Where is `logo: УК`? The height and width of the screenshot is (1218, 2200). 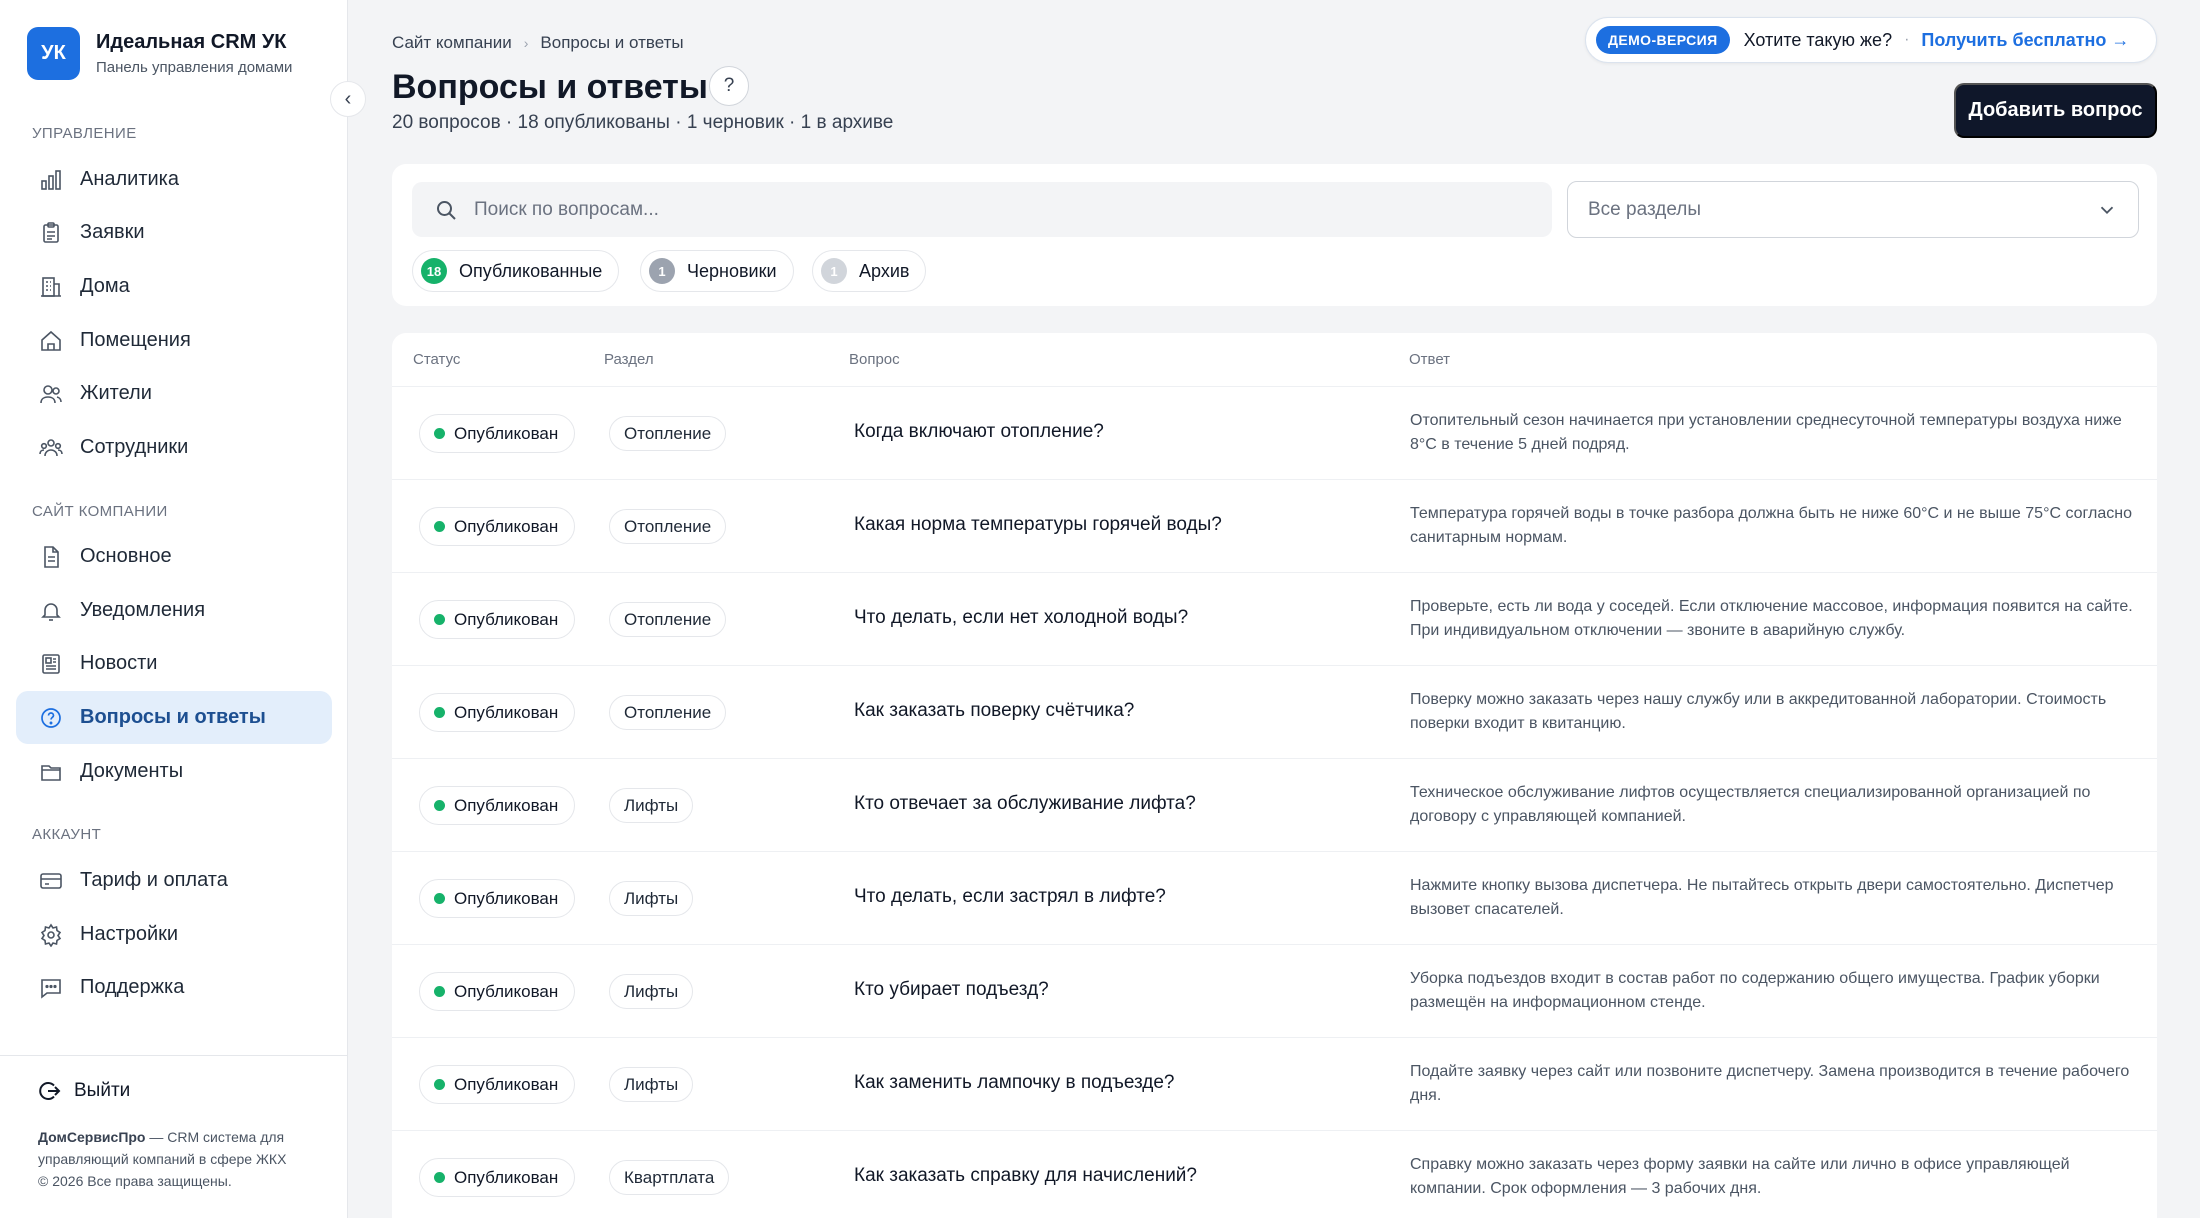
logo: УК is located at coordinates (53, 53).